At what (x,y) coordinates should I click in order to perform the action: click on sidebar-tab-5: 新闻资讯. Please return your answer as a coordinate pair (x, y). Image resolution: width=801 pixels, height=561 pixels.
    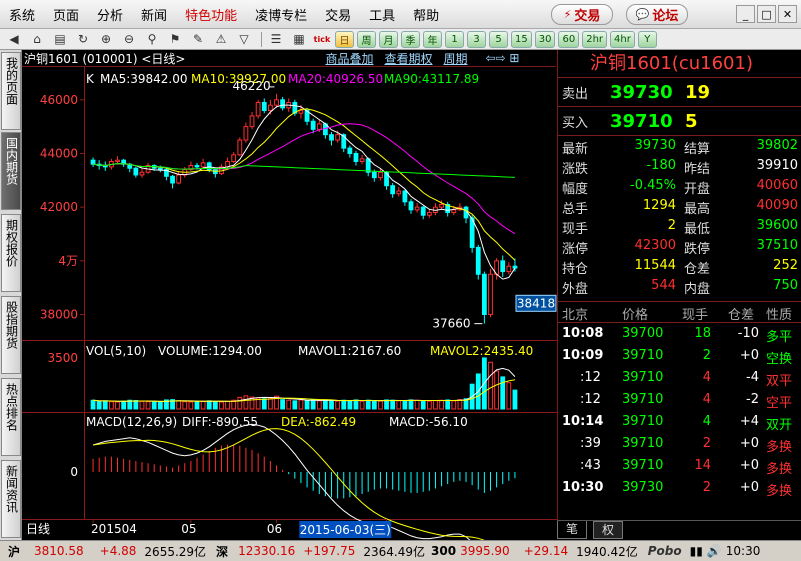
    Looking at the image, I should click on (11, 499).